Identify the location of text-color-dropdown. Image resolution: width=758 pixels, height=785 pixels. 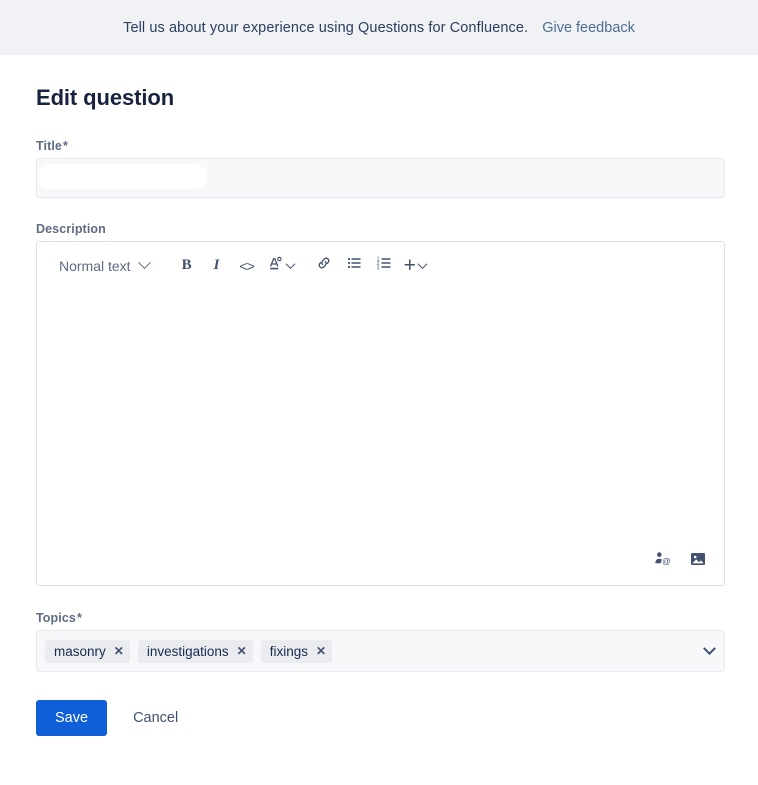
(280, 266).